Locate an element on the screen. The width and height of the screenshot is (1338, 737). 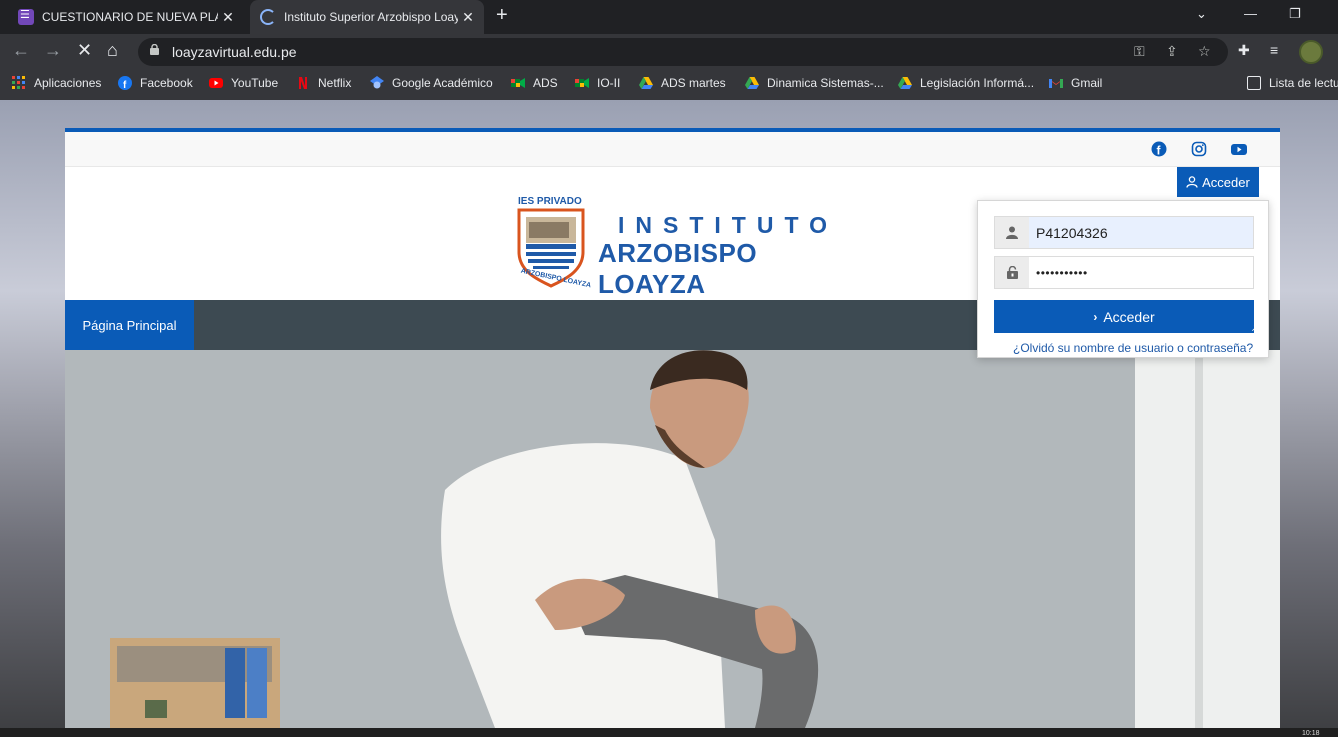
password-field: ••••••••••• is located at coordinates (1124, 272).